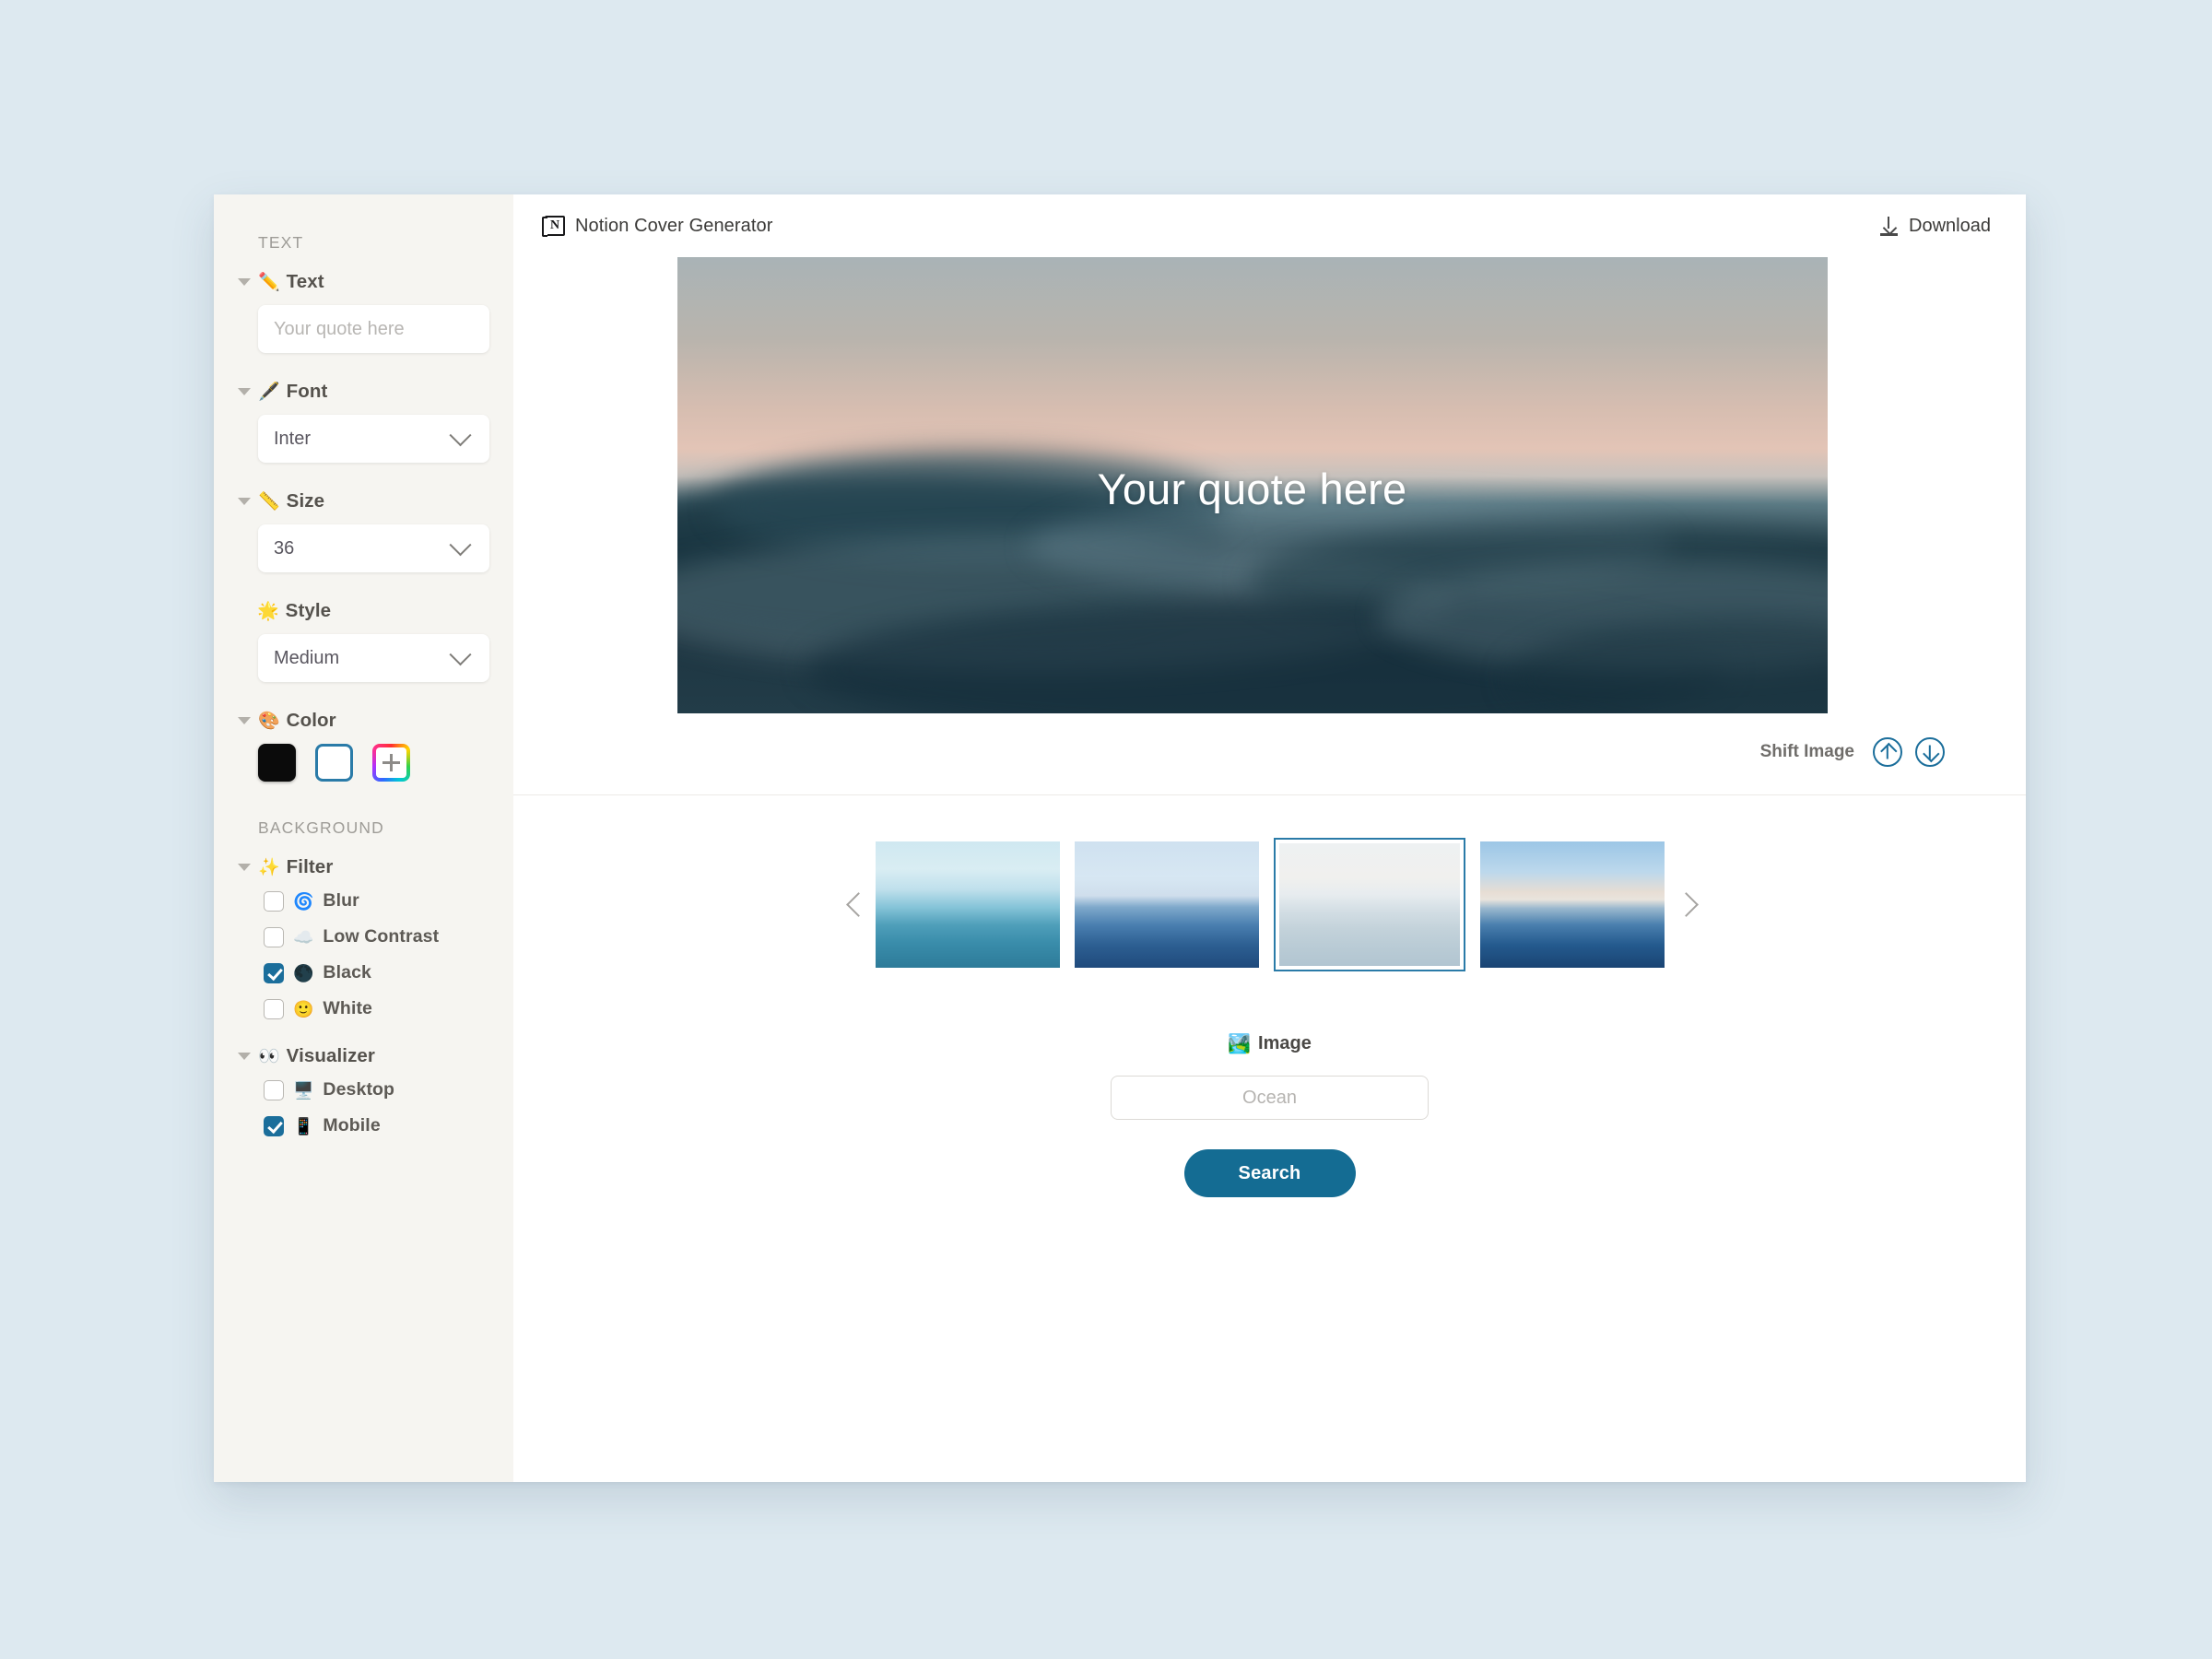 The image size is (2212, 1659). Describe the element at coordinates (347, 972) in the screenshot. I see `filter-label-black: Black` at that location.